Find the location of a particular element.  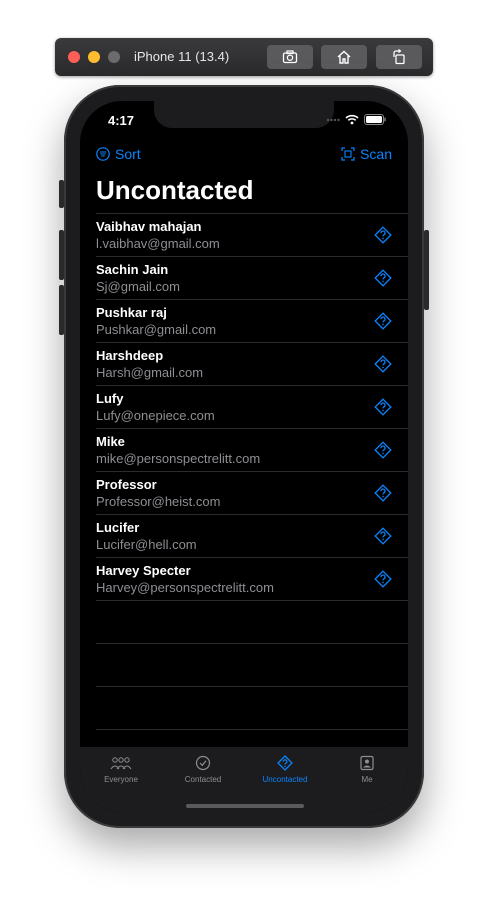

tab-label: Everyone is located at coordinates (121, 779).